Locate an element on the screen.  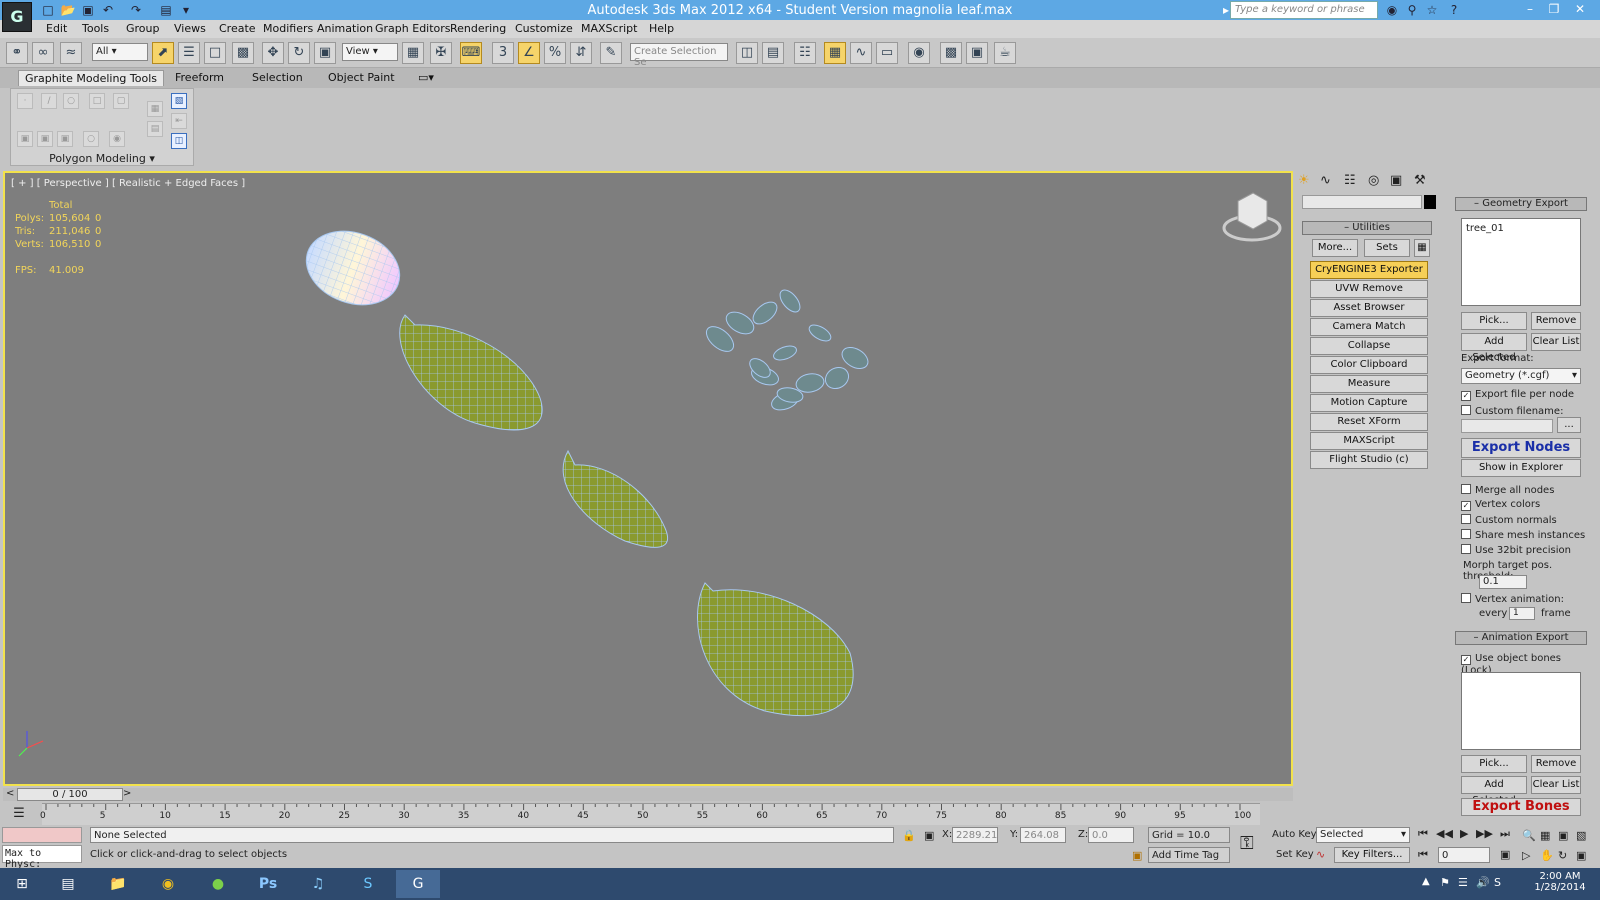
absolute-transform-icon: ▣ is located at coordinates (929, 835).